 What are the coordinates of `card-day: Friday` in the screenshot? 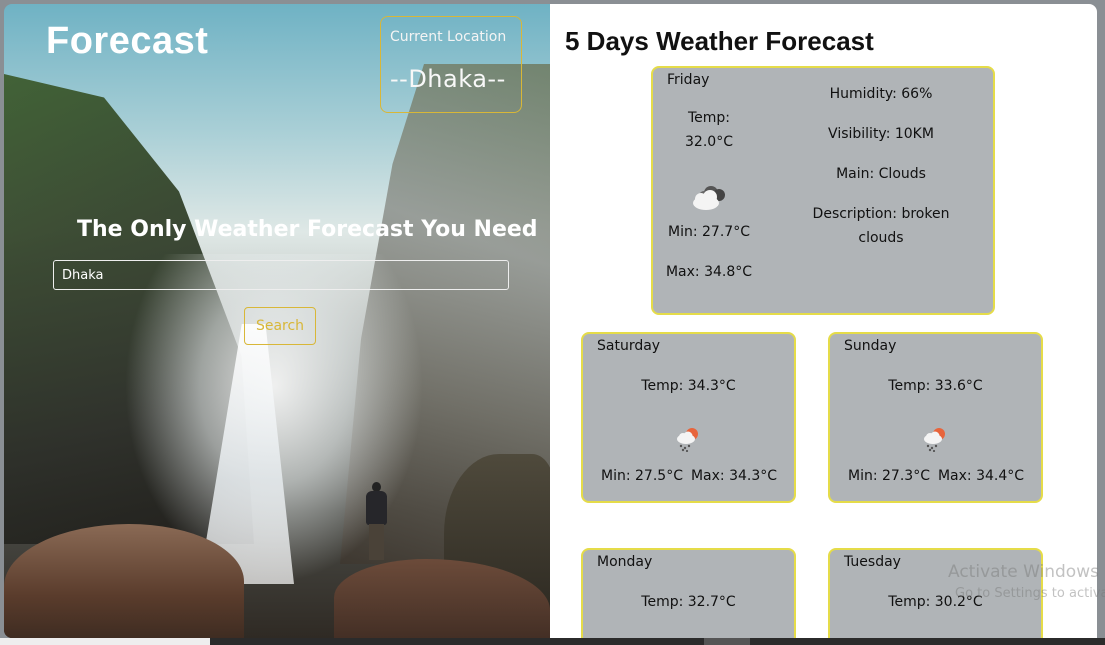 It's located at (688, 80).